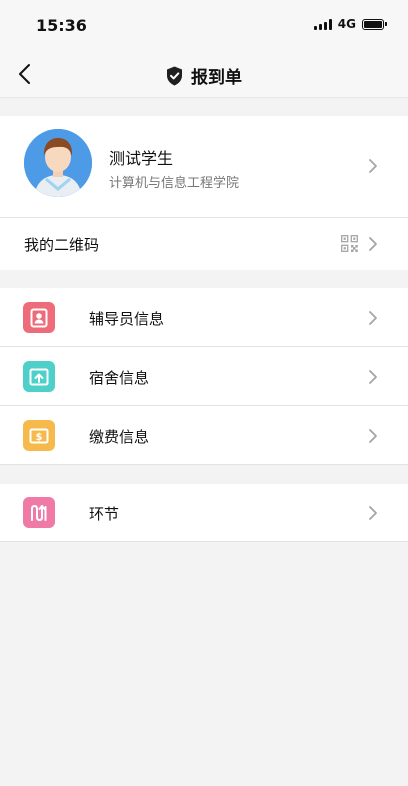 This screenshot has width=408, height=786. What do you see at coordinates (204, 167) in the screenshot?
I see `profile-card: 测试学生 计算机与信息工程学院` at bounding box center [204, 167].